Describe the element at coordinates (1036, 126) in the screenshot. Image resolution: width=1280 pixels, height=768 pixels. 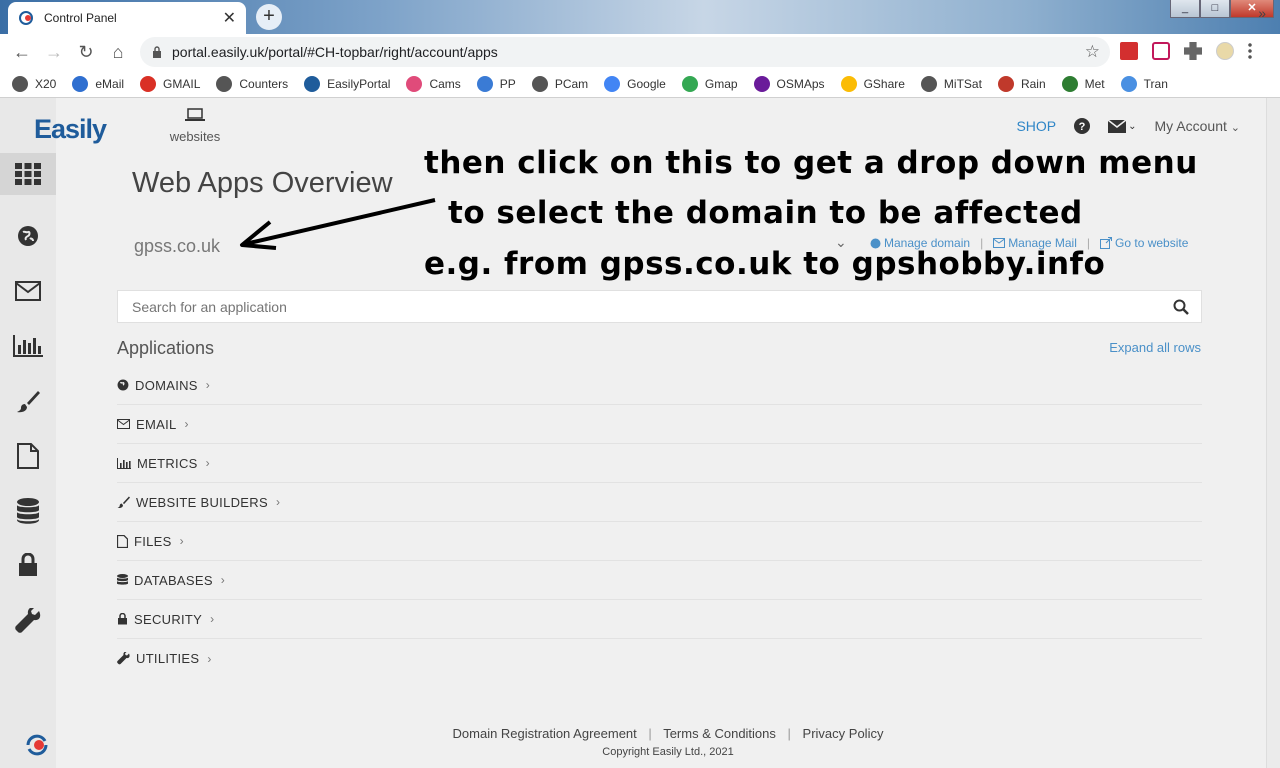
I see `shop-link: SHOP` at that location.